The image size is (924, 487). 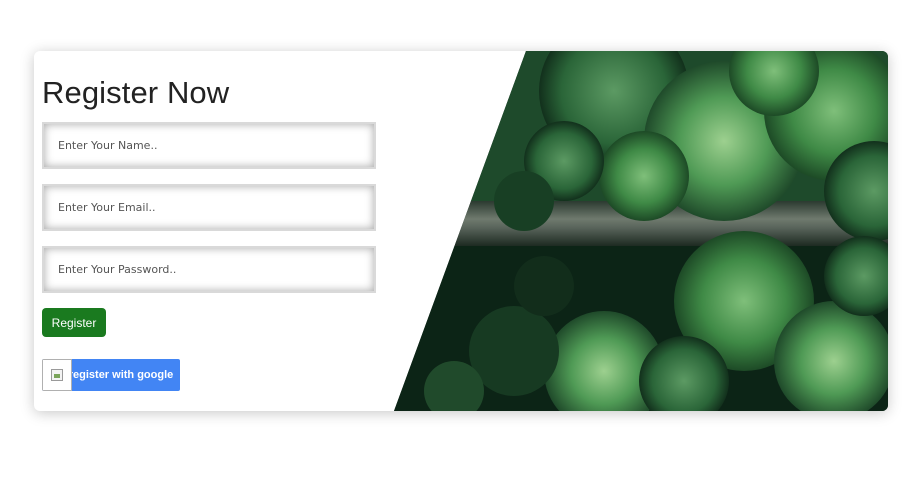 What do you see at coordinates (209, 145) in the screenshot?
I see `name-input` at bounding box center [209, 145].